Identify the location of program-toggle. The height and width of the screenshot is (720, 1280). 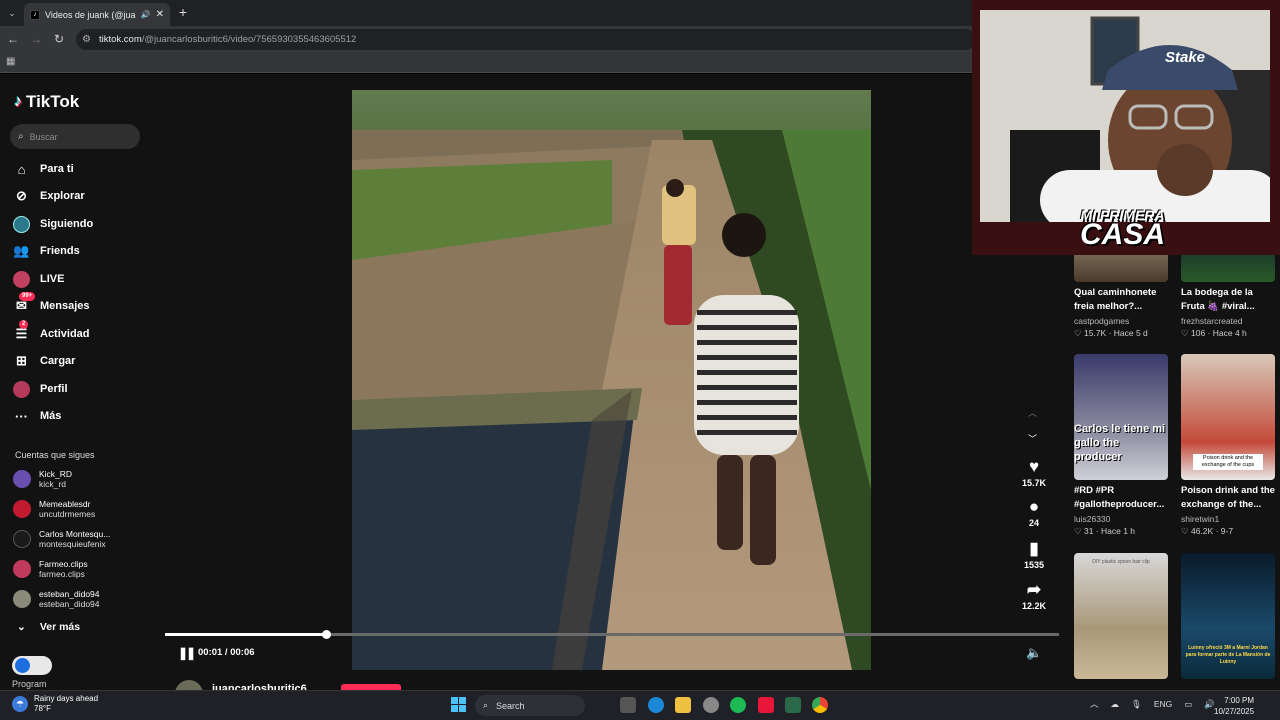
(32, 665).